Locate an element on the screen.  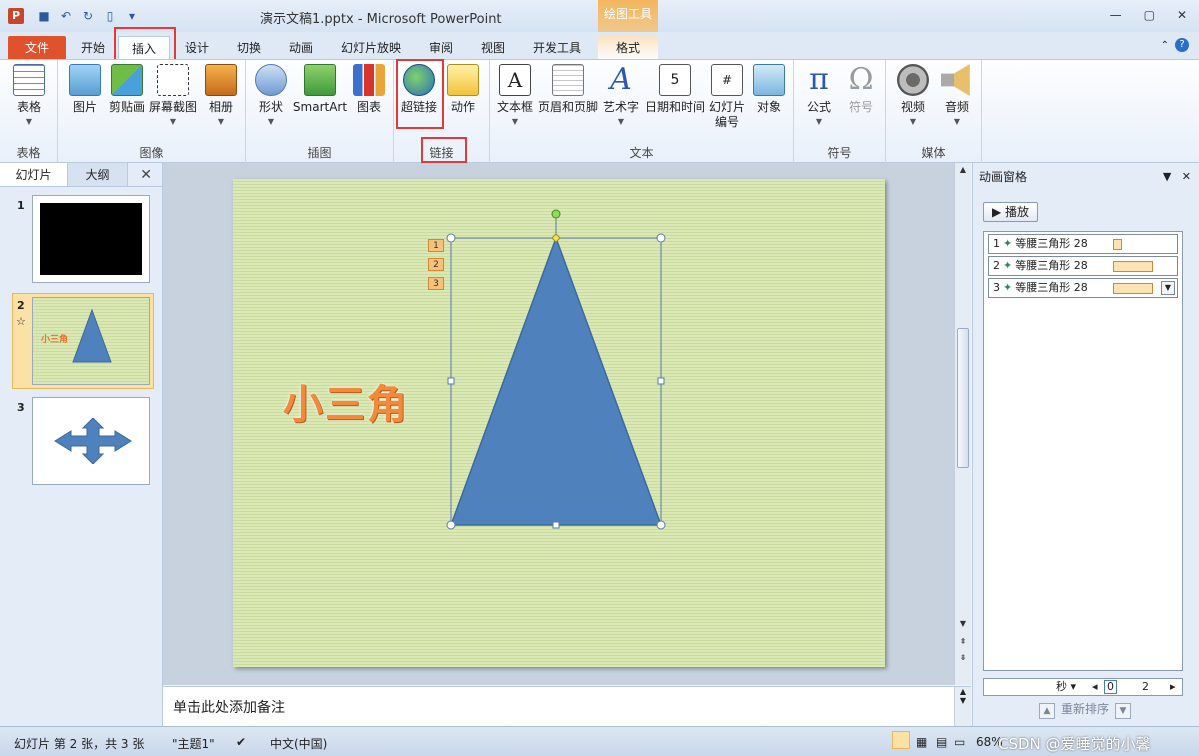
slide-title-wordart: 小三角 is located at coordinates (346, 401).